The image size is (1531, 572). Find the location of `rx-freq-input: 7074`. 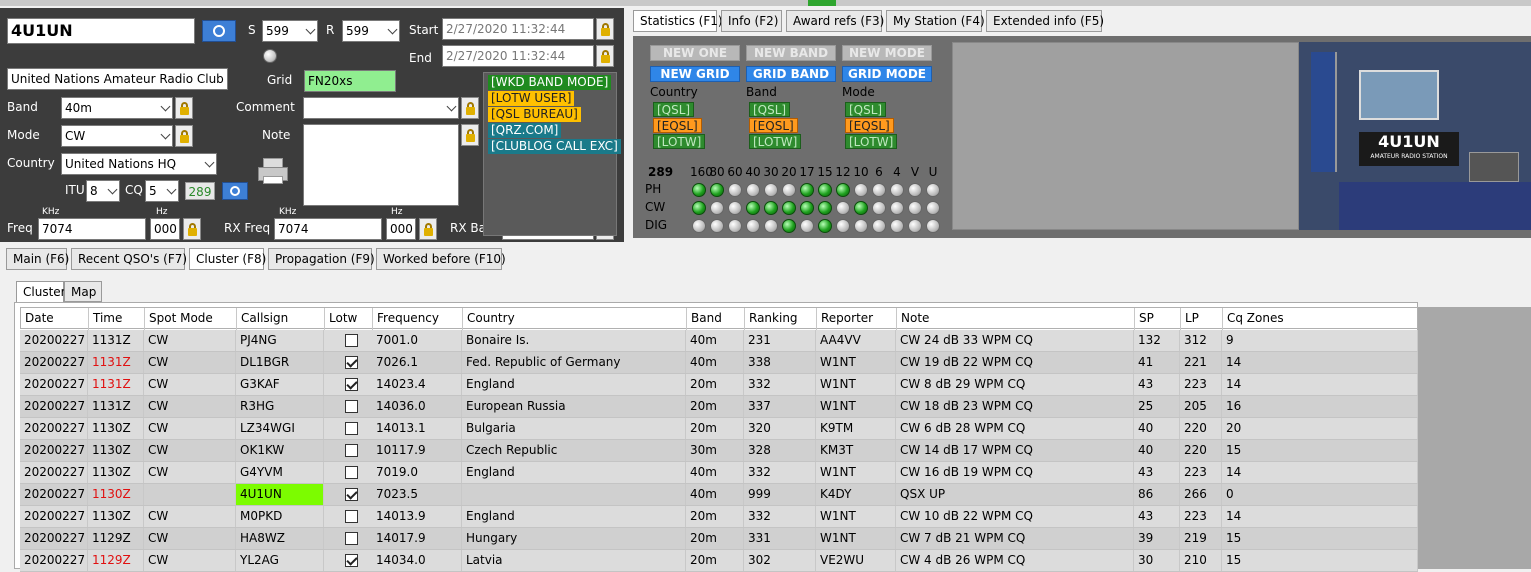

rx-freq-input: 7074 is located at coordinates (328, 229).